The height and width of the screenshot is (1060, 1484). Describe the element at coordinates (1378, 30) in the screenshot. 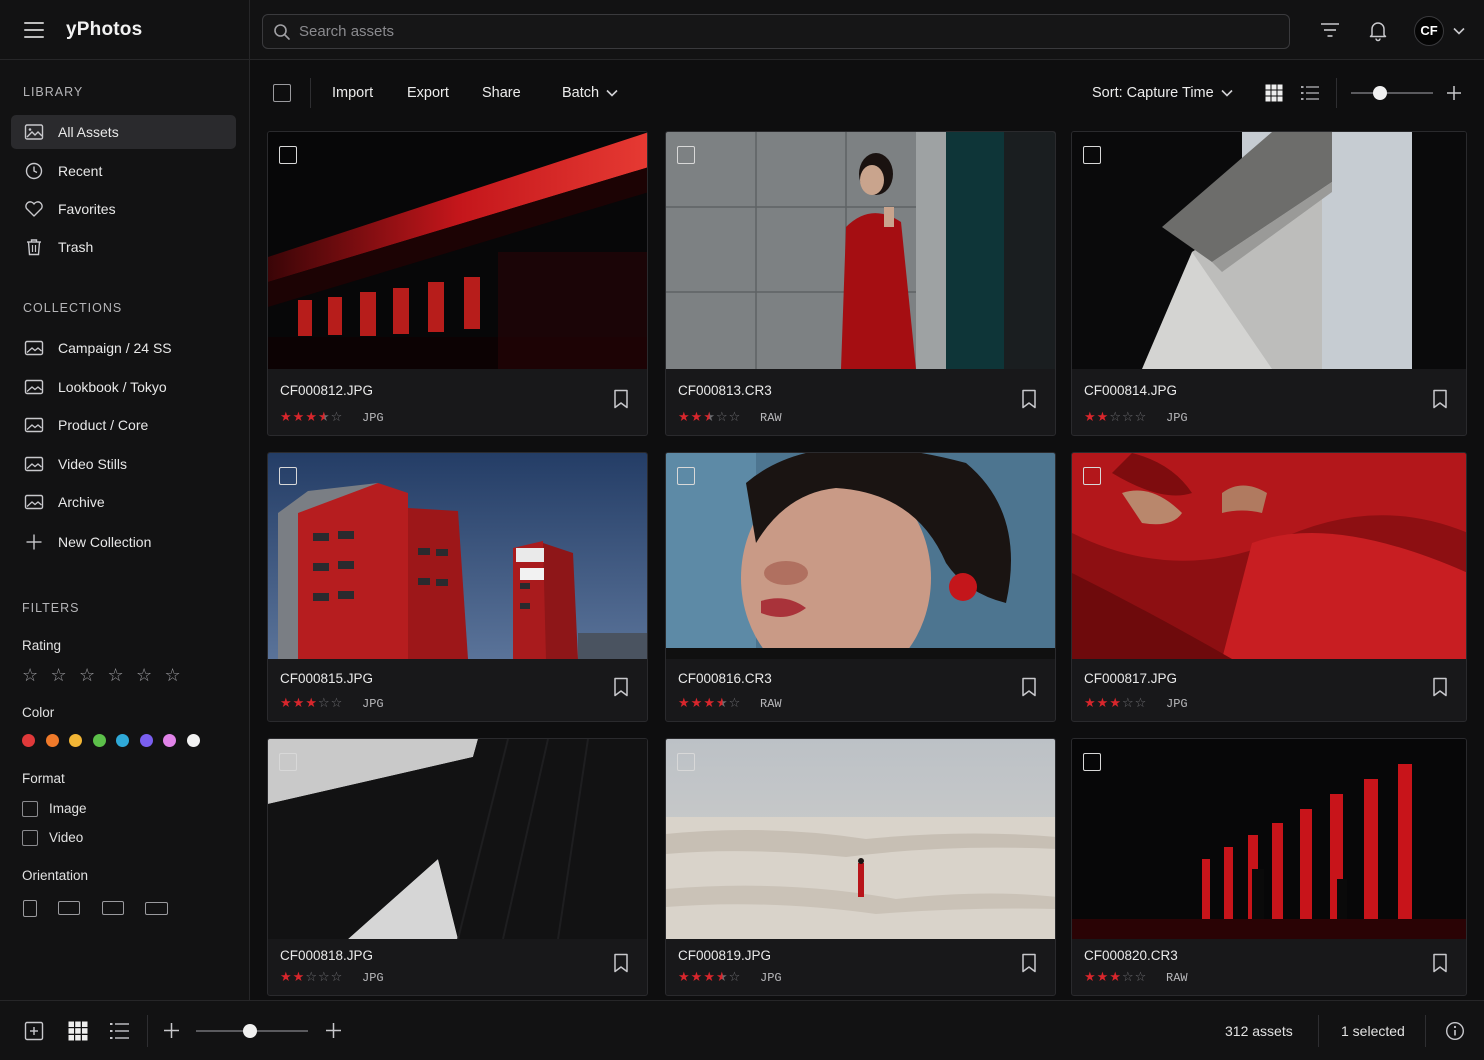

I see `bell-icon` at that location.